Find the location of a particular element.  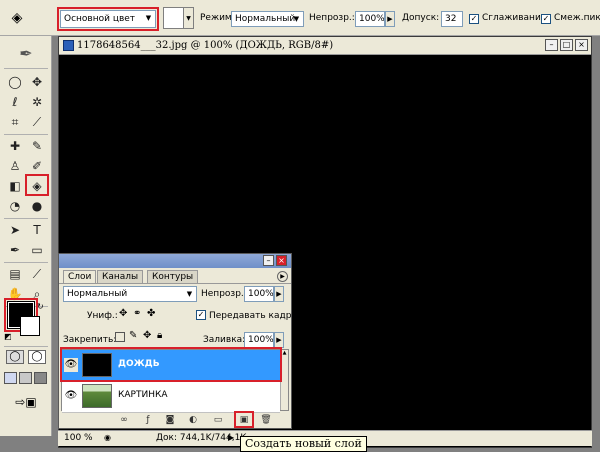

blend-mode-value: Нормальный is located at coordinates (97, 294).